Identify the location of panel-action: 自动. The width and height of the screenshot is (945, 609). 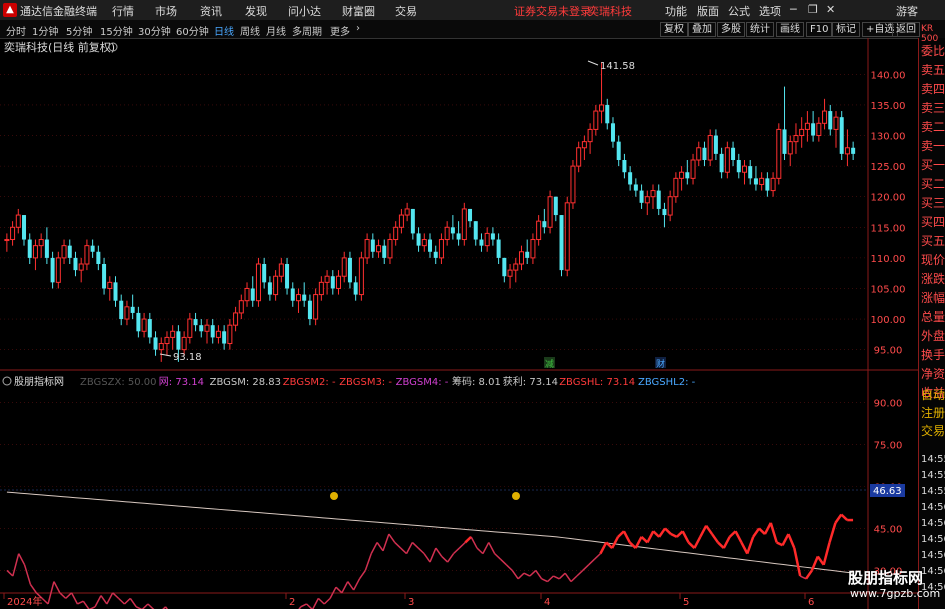
(933, 394).